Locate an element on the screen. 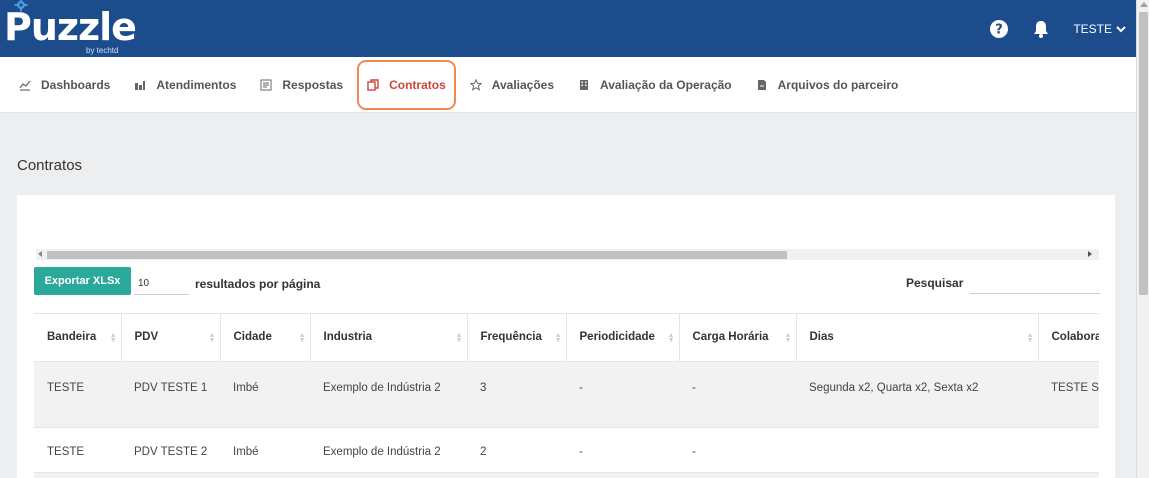  pdf-file-icon is located at coordinates (761, 85).